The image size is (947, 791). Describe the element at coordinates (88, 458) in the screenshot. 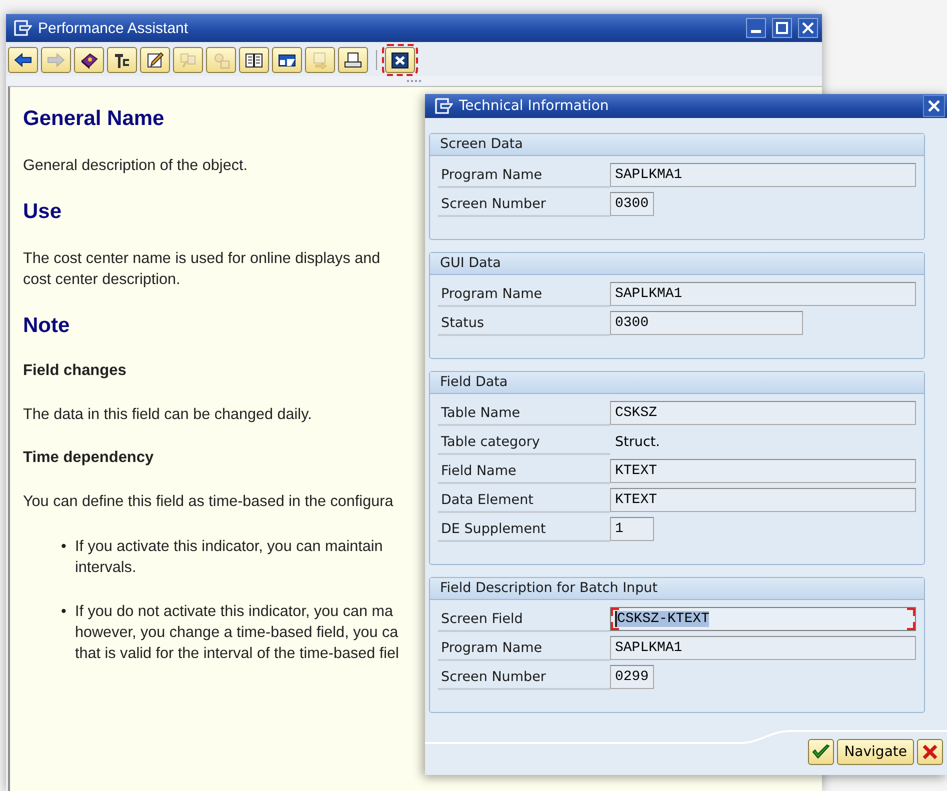

I see `subsection-heading: Time dependency` at that location.